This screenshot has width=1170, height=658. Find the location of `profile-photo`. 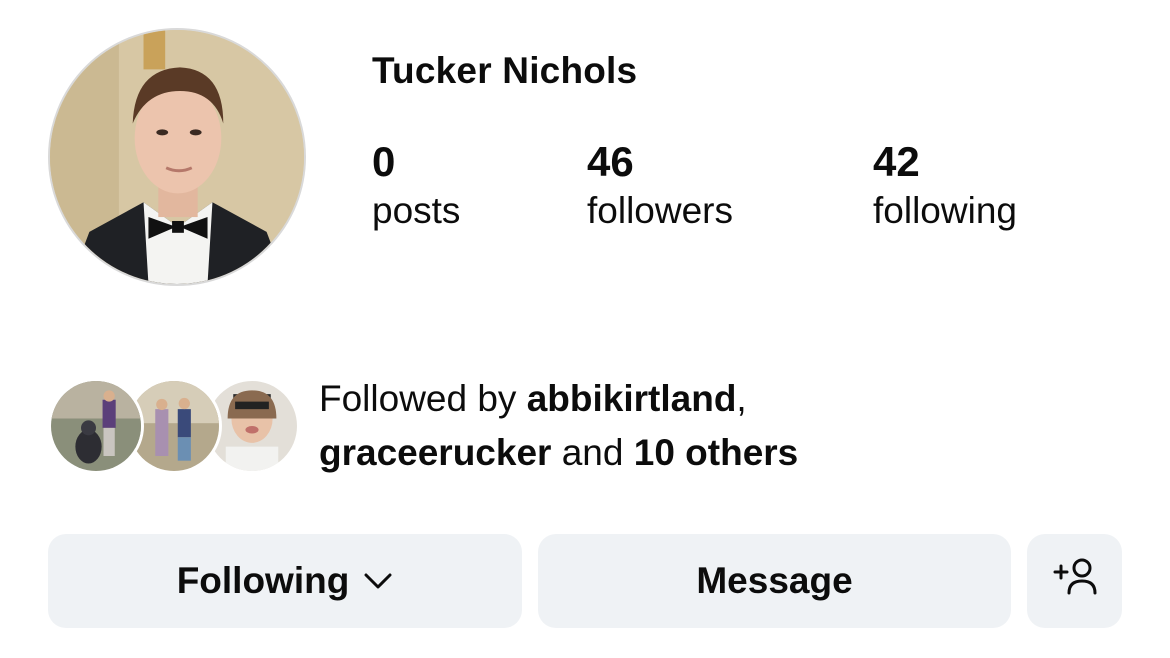

profile-photo is located at coordinates (177, 157).